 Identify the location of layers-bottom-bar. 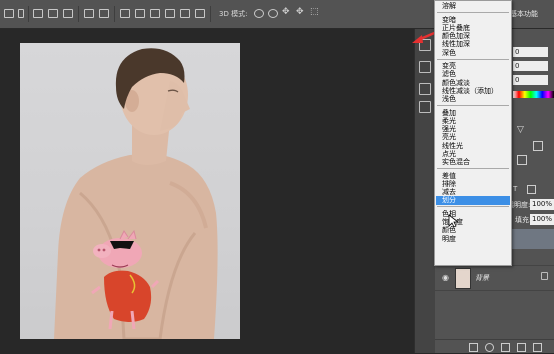
(494, 346).